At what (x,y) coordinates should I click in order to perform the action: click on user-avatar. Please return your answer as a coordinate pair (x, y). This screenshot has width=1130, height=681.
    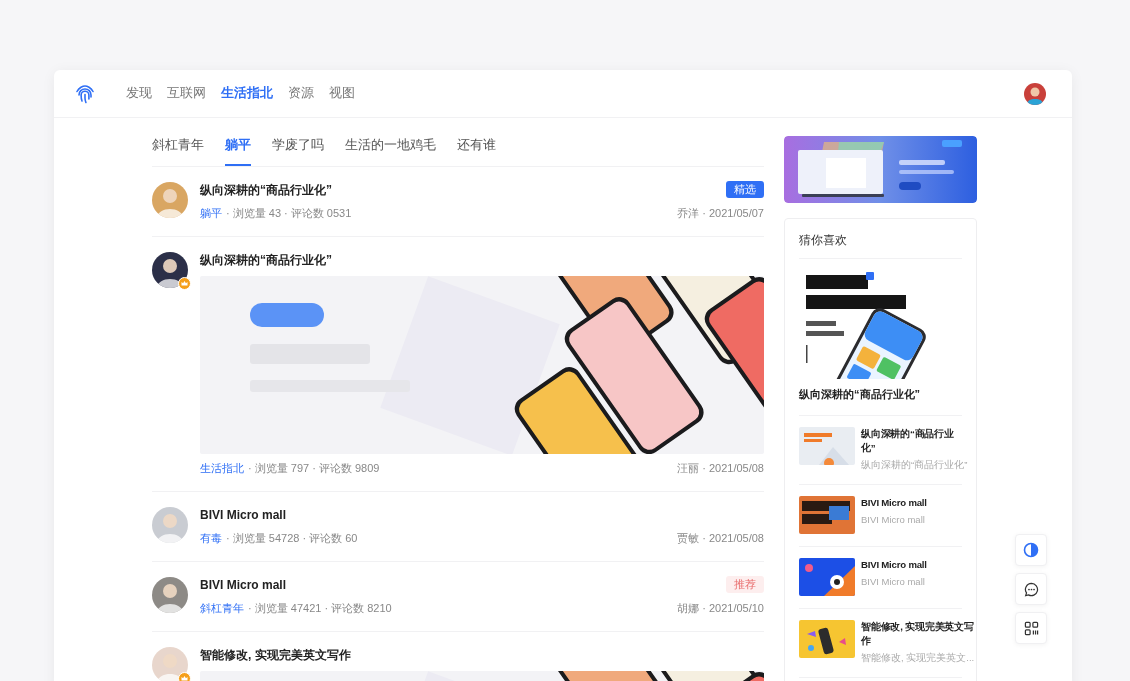
    Looking at the image, I should click on (1035, 93).